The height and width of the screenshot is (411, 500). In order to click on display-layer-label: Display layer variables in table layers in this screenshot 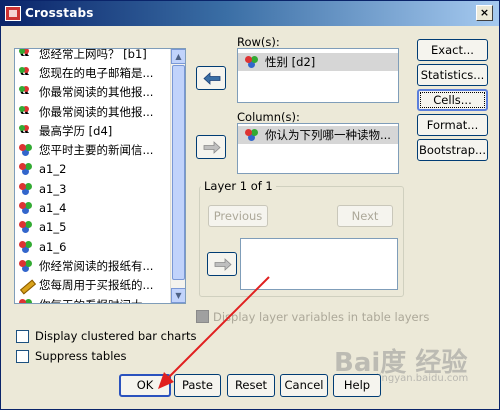, I will do `click(321, 317)`.